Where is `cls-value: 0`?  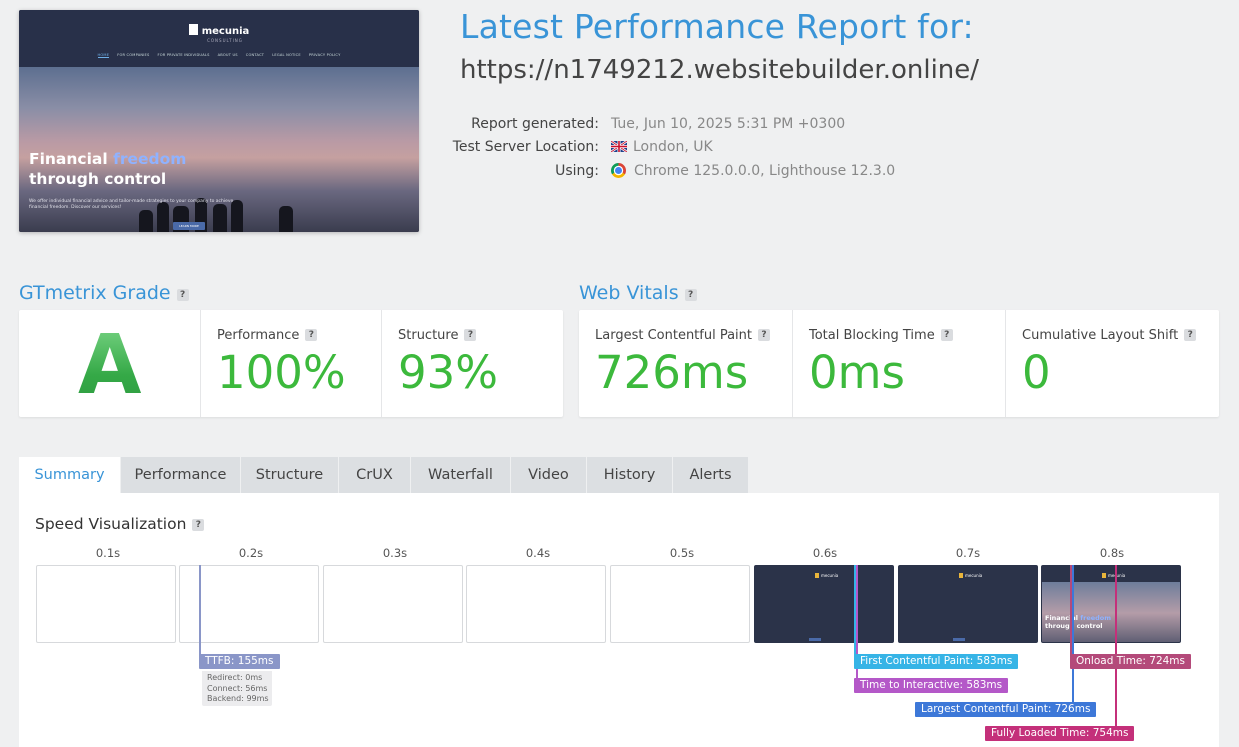 cls-value: 0 is located at coordinates (1036, 372).